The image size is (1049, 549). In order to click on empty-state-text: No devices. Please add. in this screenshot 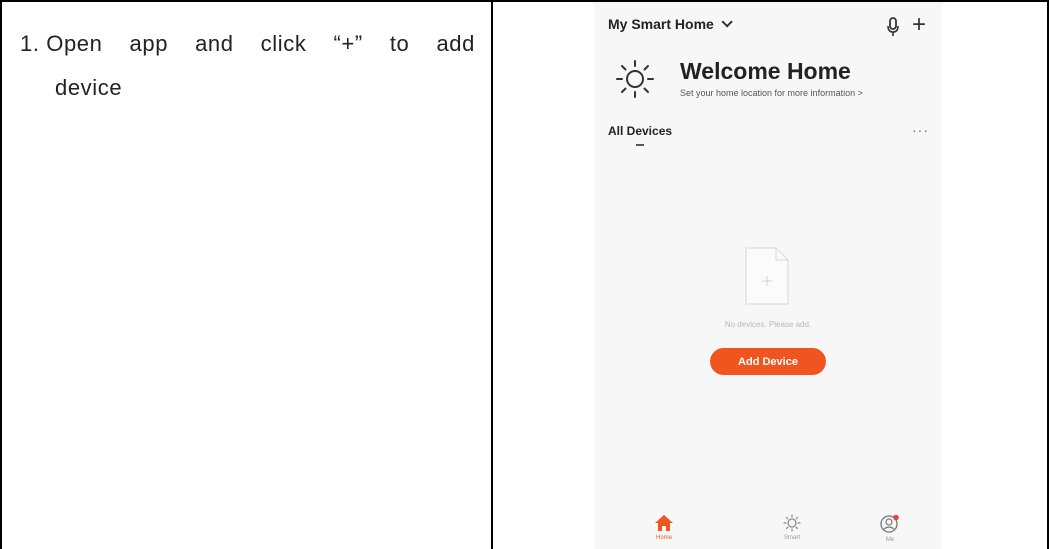, I will do `click(768, 324)`.